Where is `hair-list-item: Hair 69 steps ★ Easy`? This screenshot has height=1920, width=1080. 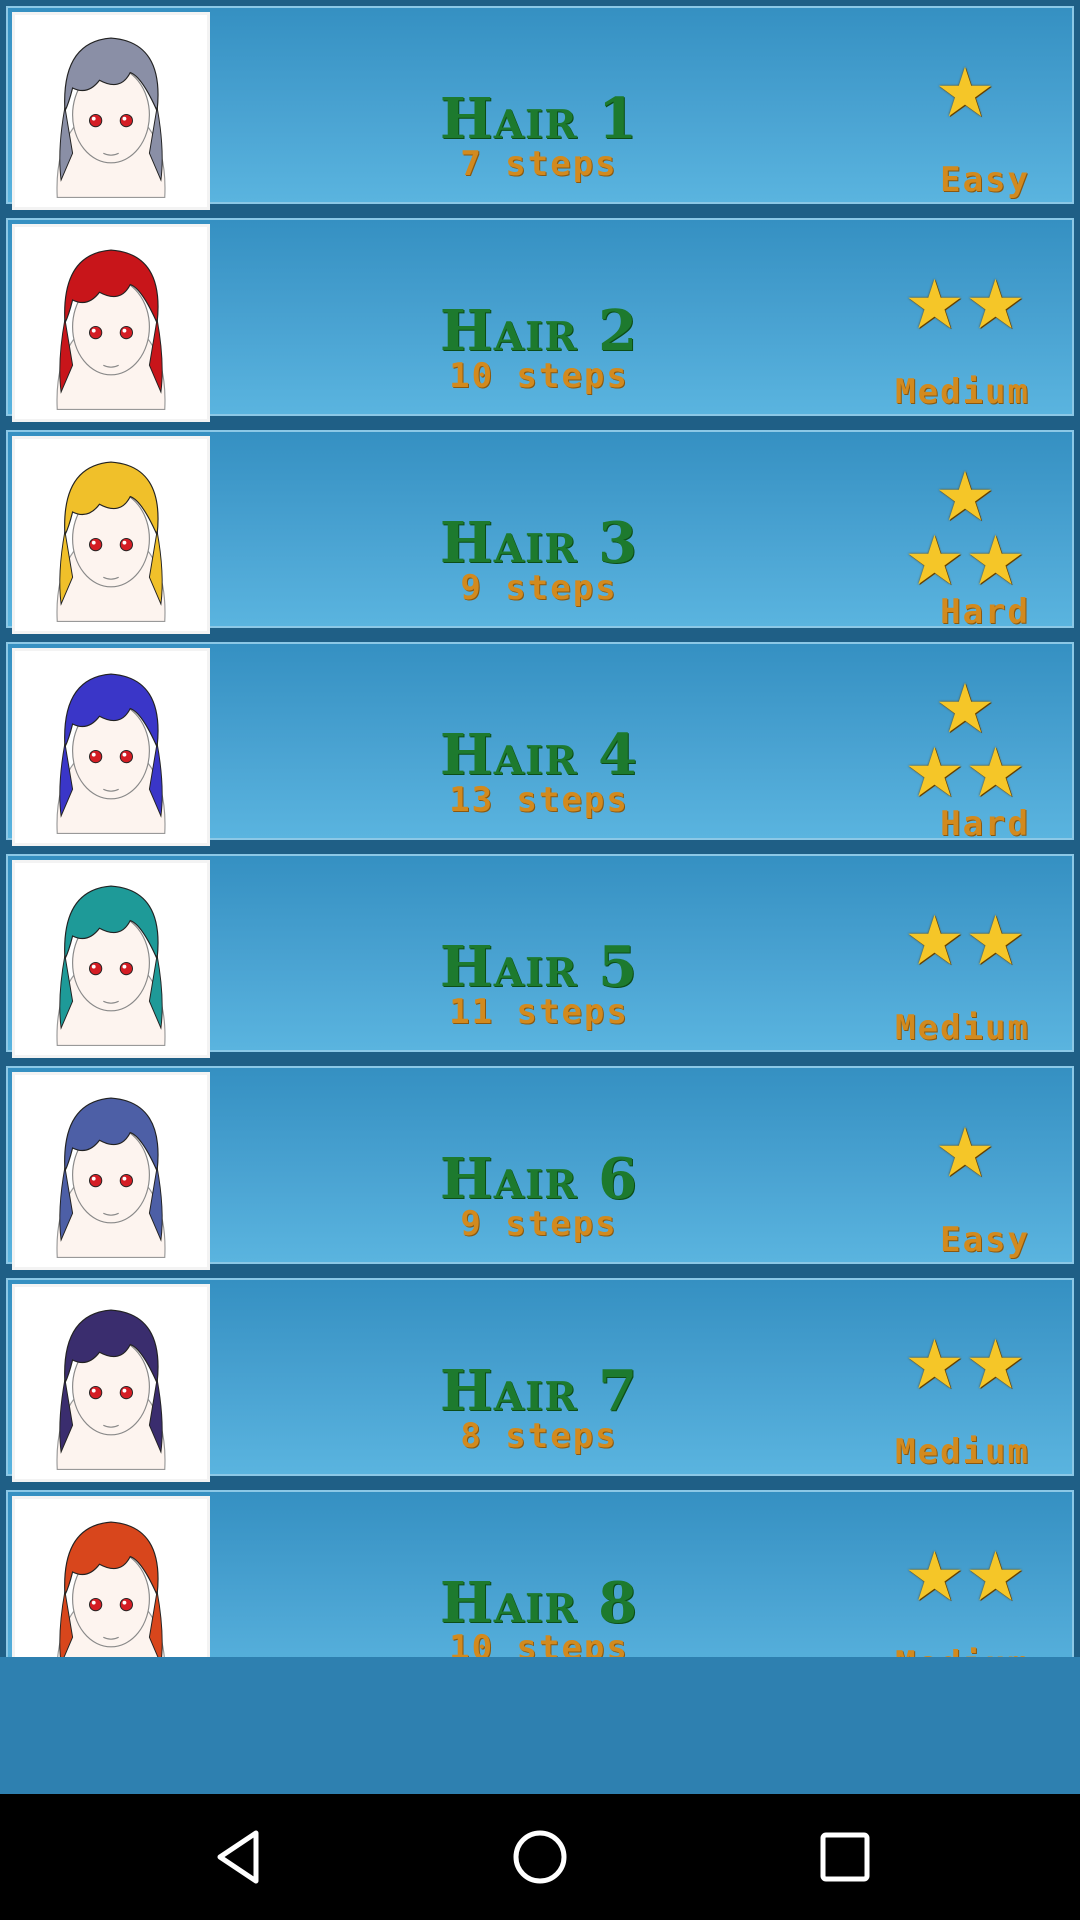
hair-list-item: Hair 69 steps ★ Easy is located at coordinates (540, 1166).